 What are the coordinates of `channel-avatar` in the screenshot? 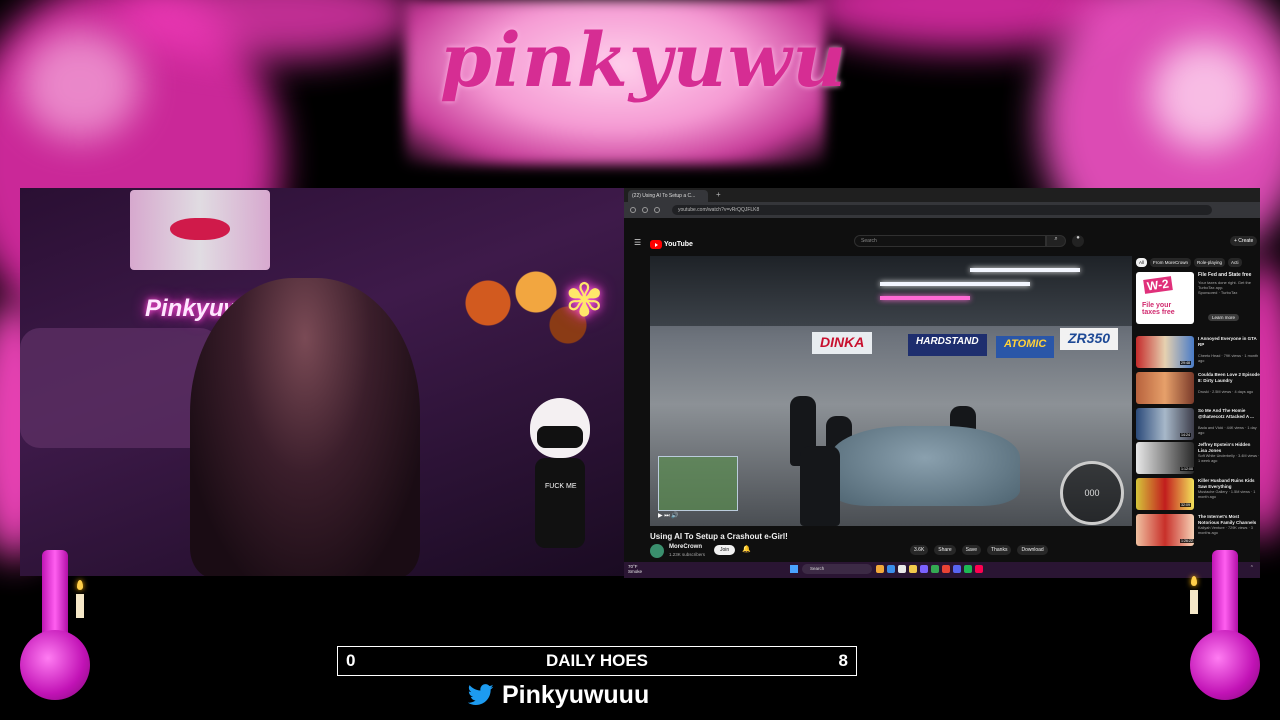 It's located at (657, 551).